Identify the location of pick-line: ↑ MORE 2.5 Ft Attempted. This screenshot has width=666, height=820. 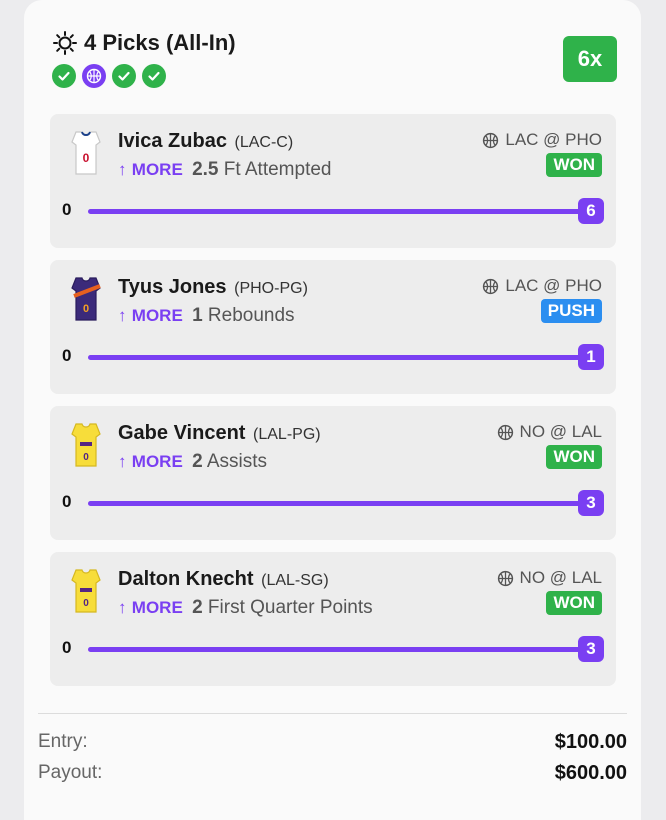
(225, 170).